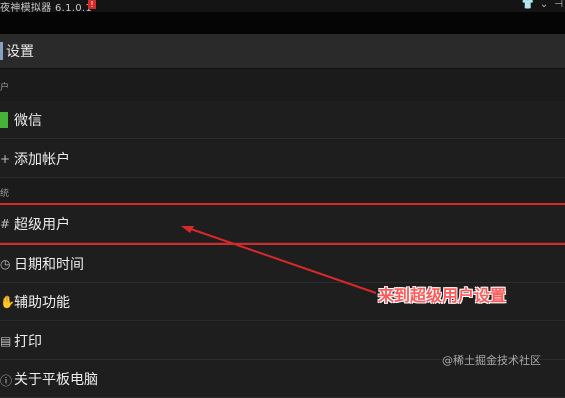 Image resolution: width=565 pixels, height=398 pixels. Describe the element at coordinates (20, 52) in the screenshot. I see `page-title: 设置` at that location.